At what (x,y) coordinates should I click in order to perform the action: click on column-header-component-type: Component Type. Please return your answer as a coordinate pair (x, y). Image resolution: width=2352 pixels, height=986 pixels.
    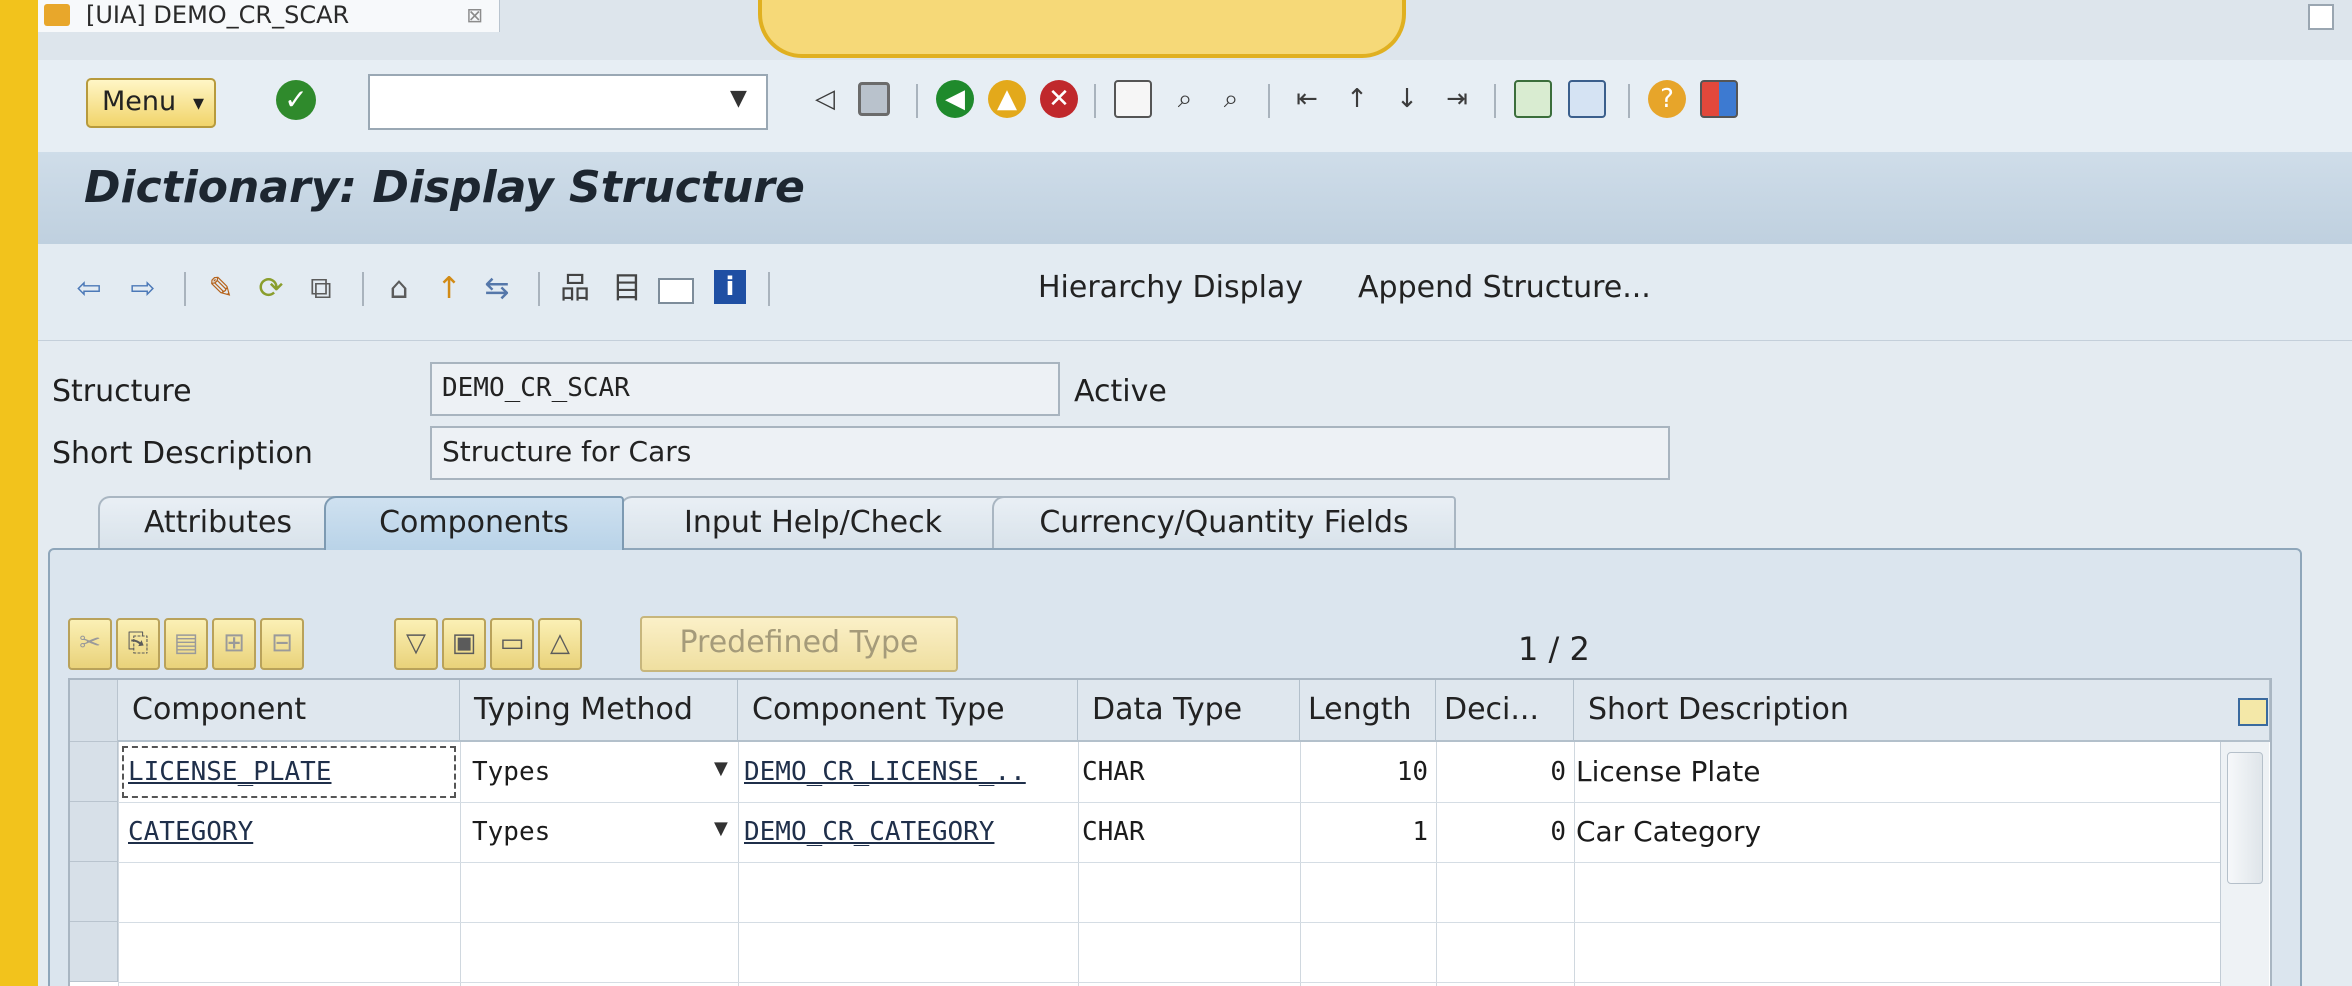
    Looking at the image, I should click on (908, 711).